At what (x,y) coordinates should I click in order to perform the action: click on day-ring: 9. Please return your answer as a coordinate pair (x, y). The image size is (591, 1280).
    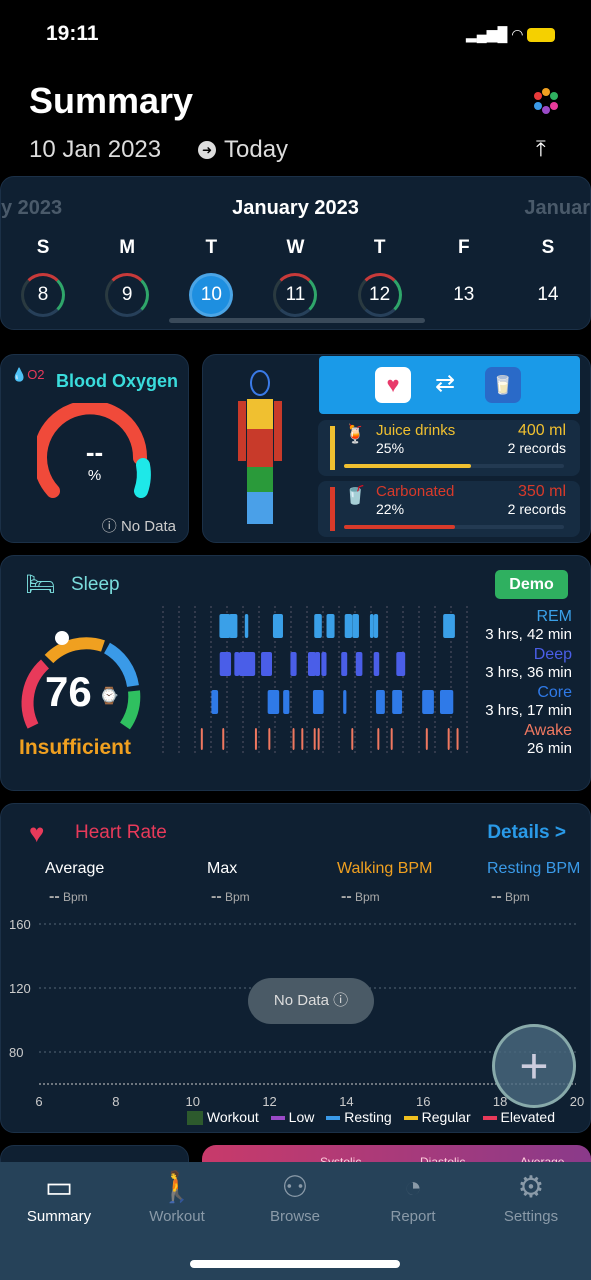
    Looking at the image, I should click on (127, 295).